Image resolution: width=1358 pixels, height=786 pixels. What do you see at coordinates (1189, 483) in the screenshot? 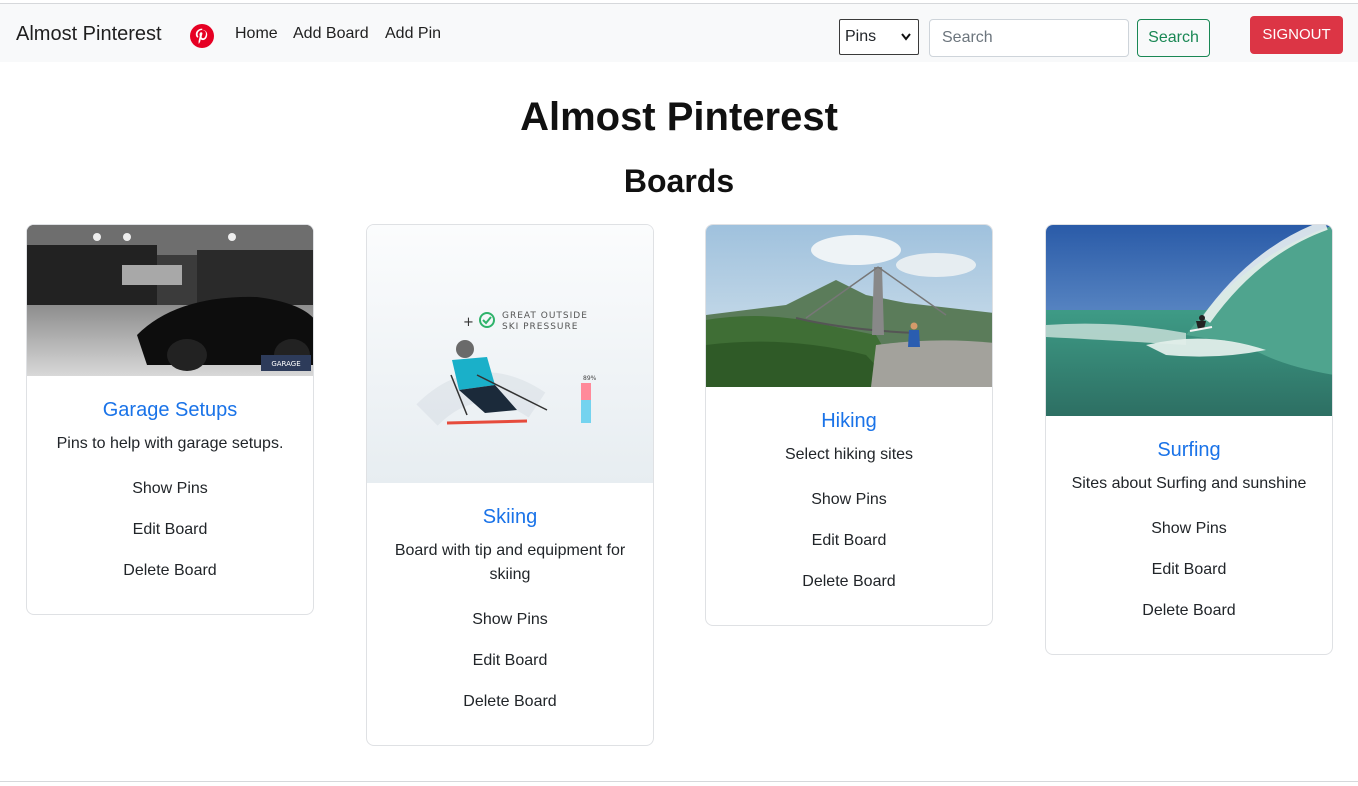
I see `board-description: Sites about Surfing and sunshine` at bounding box center [1189, 483].